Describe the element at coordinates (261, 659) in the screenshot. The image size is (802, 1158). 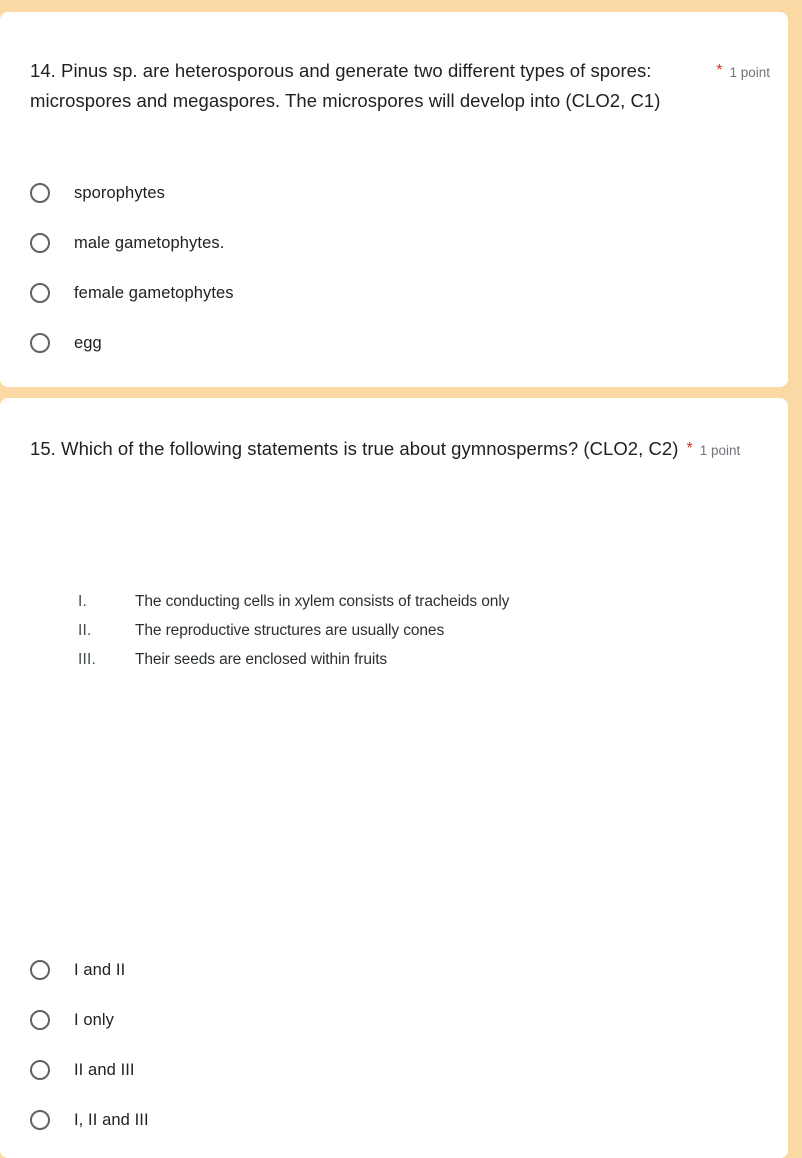
I see `statement-text: Their seeds are enclosed within fruits` at that location.